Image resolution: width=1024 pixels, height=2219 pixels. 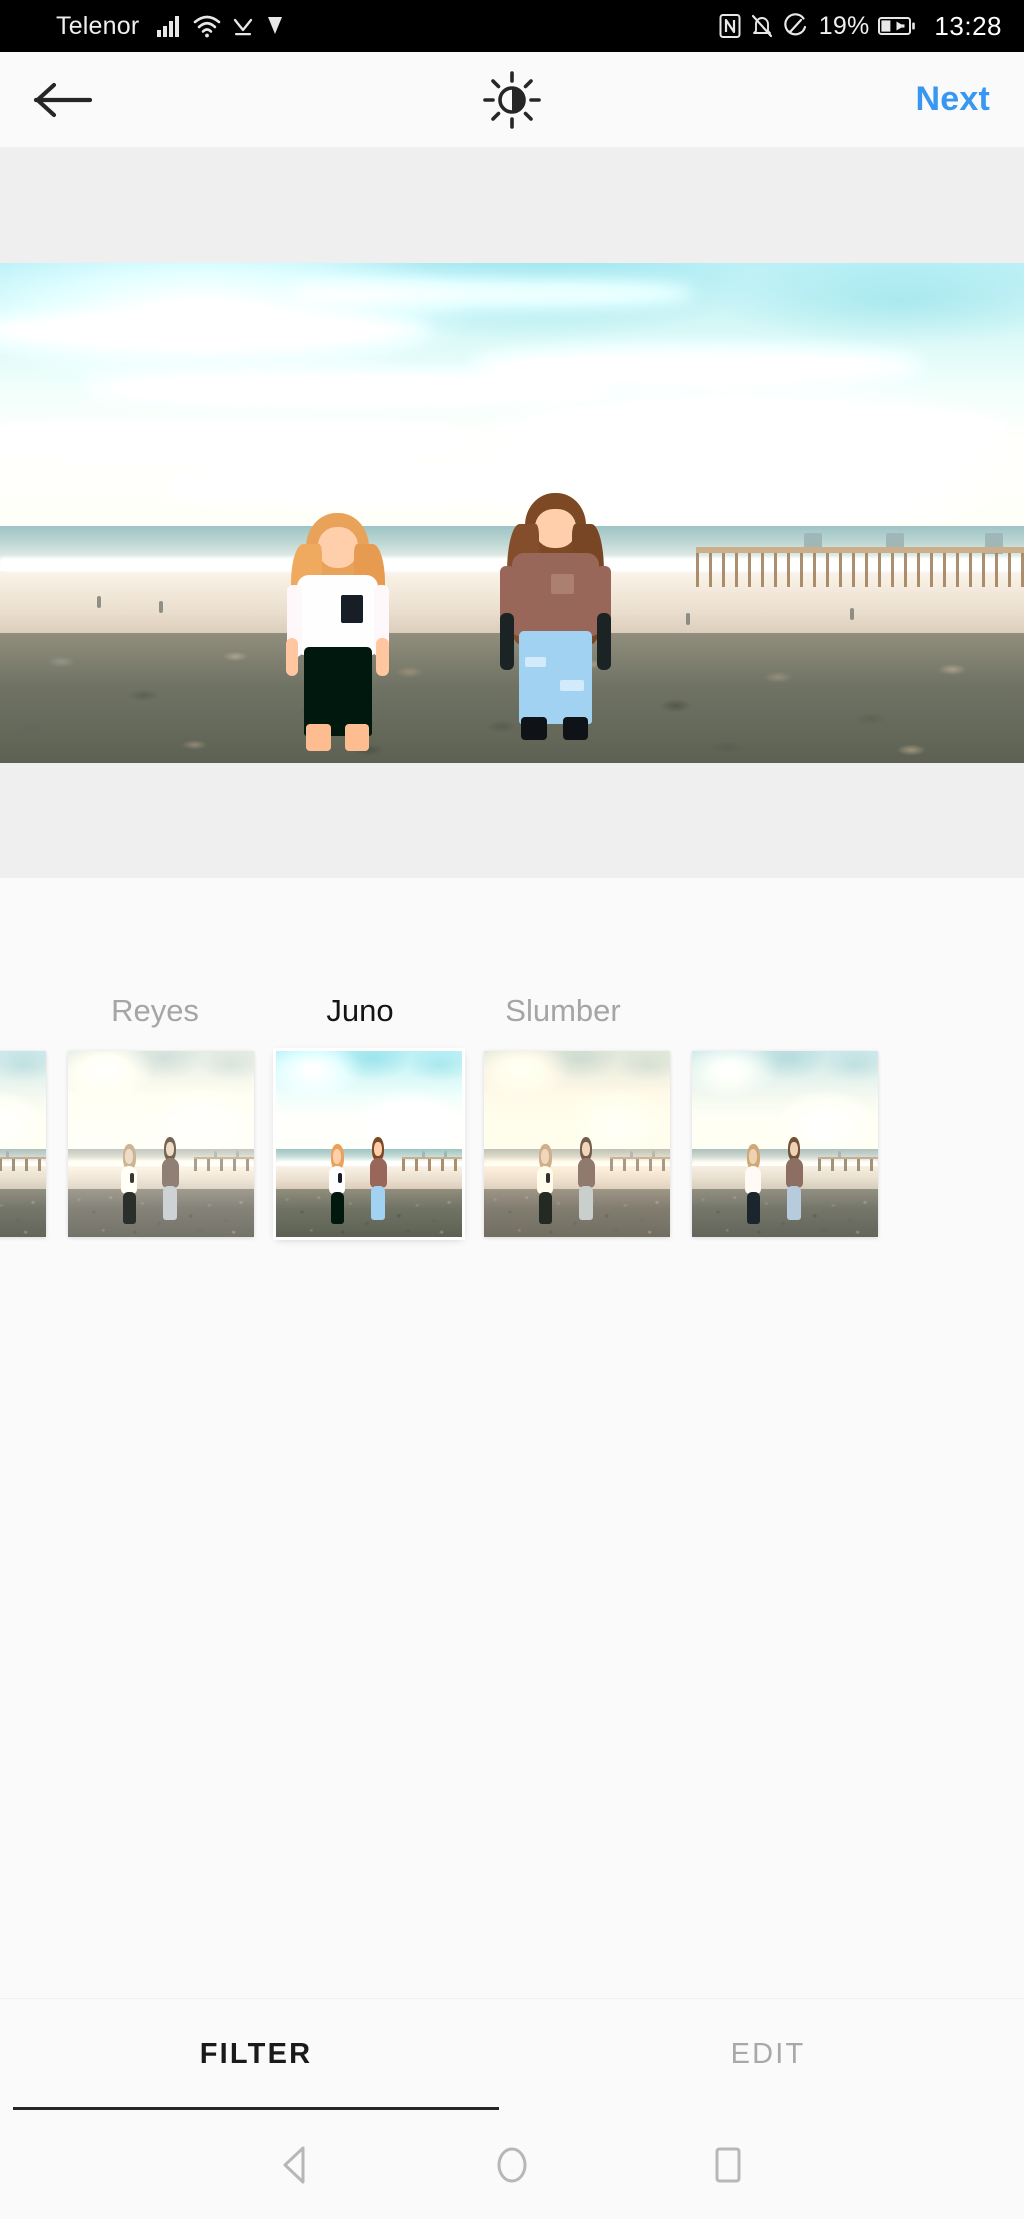 I want to click on photo-person-right, so click(x=556, y=623).